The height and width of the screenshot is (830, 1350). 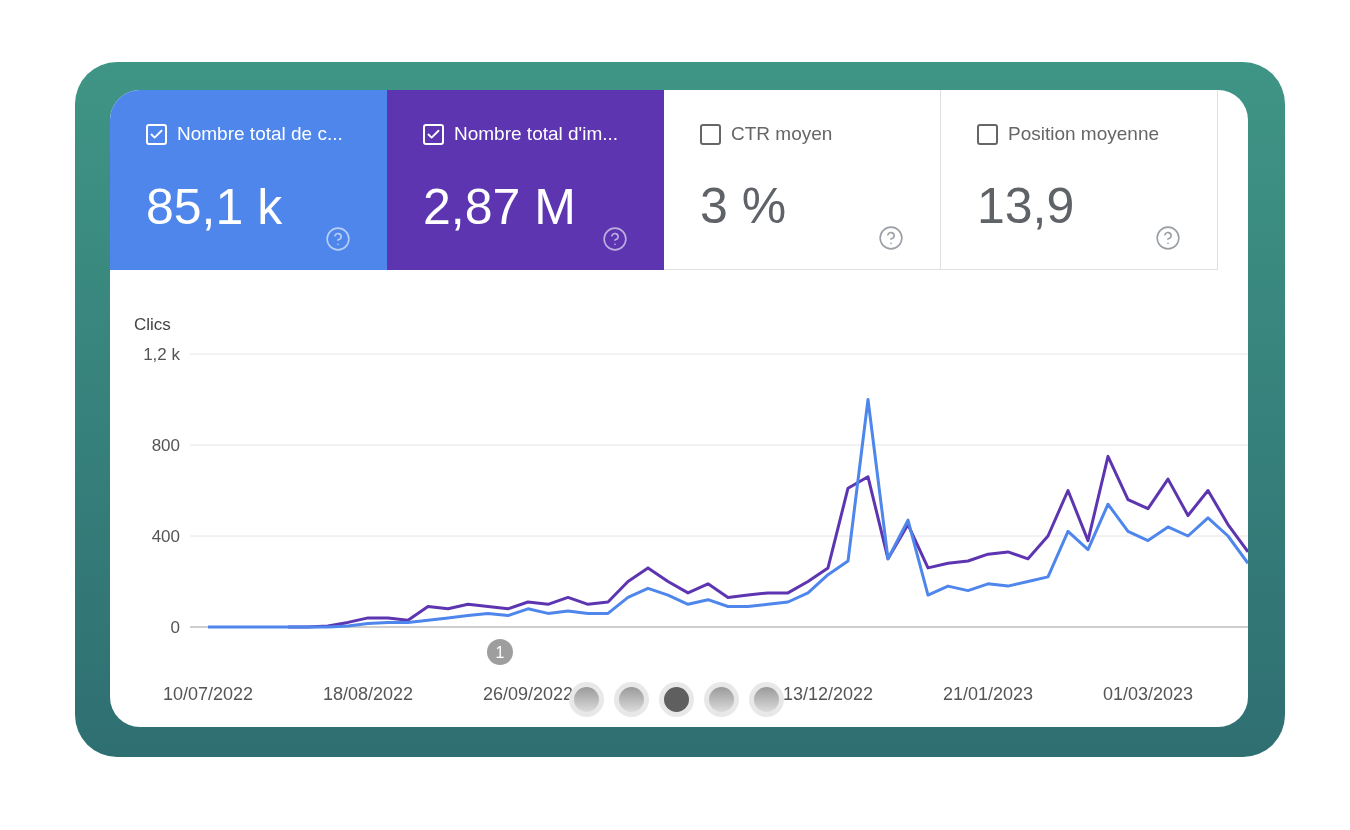 What do you see at coordinates (368, 694) in the screenshot?
I see `x-tick-label: 18/08/2022` at bounding box center [368, 694].